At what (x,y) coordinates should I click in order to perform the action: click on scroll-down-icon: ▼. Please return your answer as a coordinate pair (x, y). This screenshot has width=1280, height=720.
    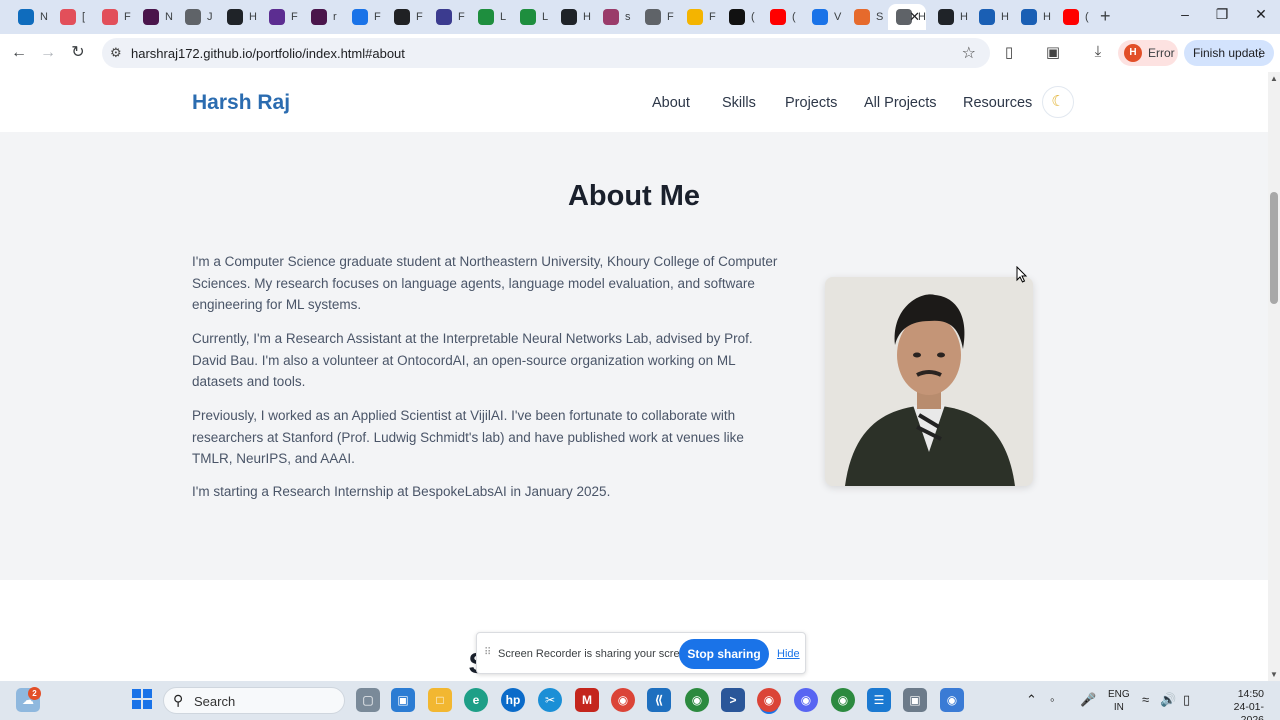
    Looking at the image, I should click on (1274, 674).